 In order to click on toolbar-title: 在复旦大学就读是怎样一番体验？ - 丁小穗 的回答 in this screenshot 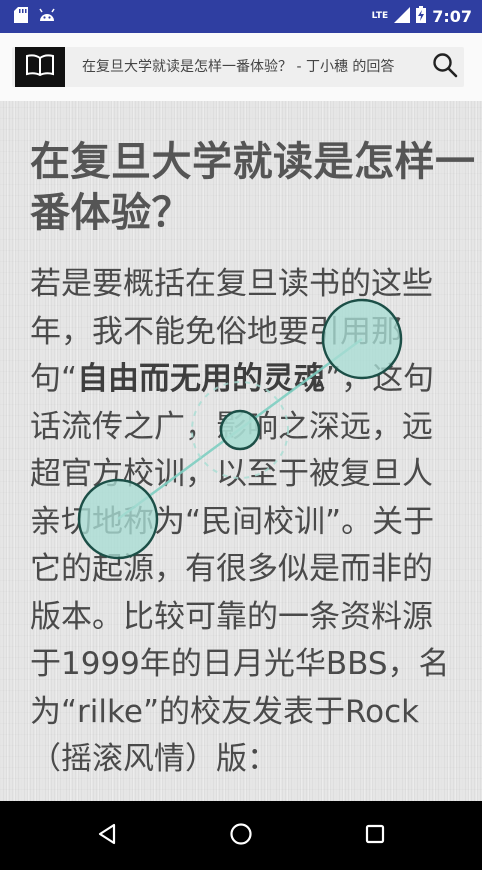, I will do `click(238, 67)`.